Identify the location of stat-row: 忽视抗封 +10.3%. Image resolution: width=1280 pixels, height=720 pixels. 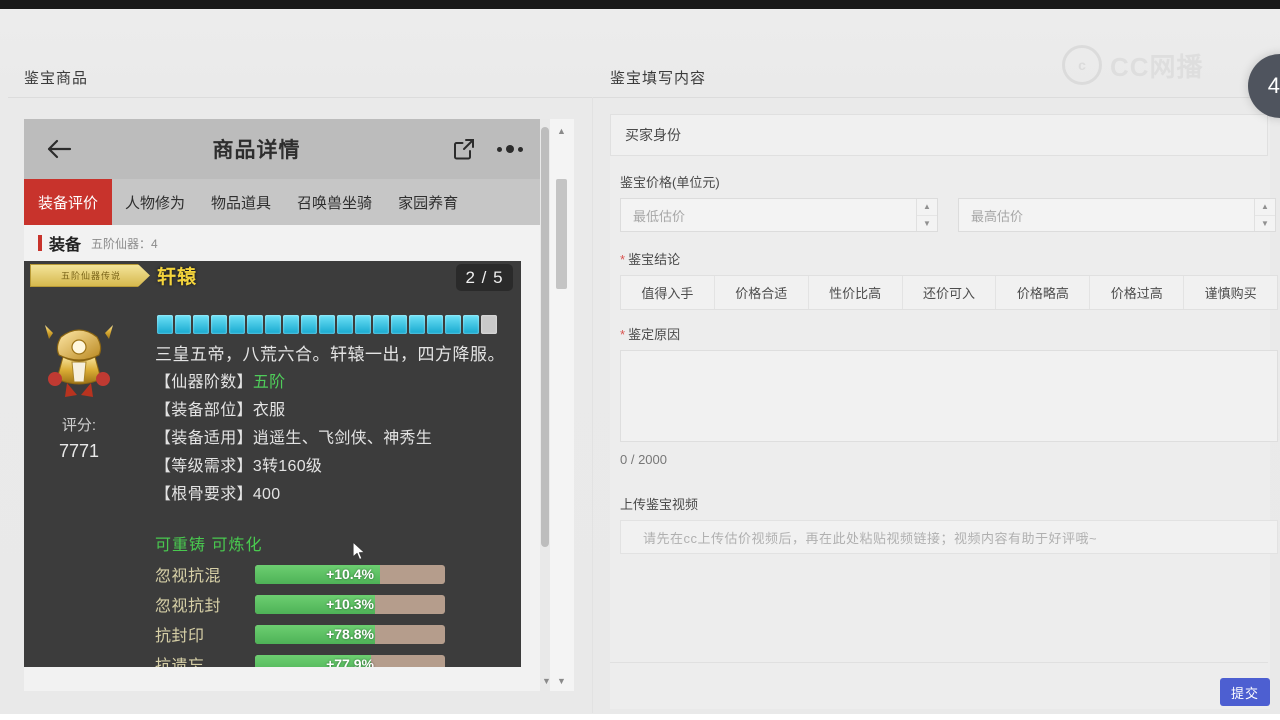
(335, 604).